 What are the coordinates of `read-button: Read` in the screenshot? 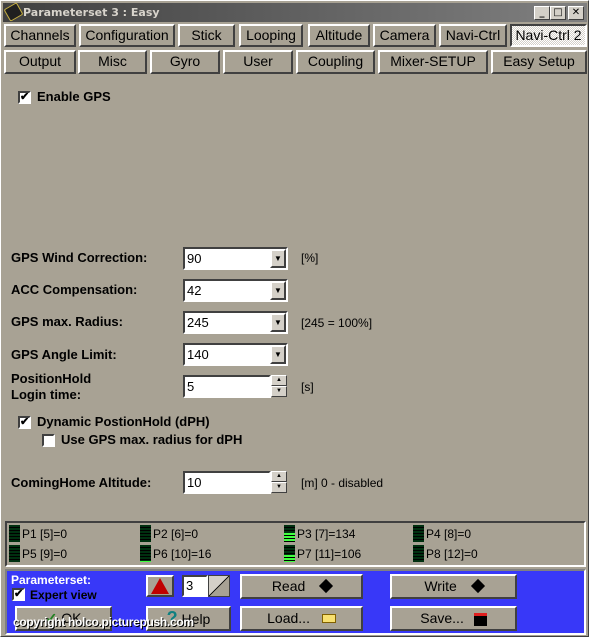 It's located at (301, 586).